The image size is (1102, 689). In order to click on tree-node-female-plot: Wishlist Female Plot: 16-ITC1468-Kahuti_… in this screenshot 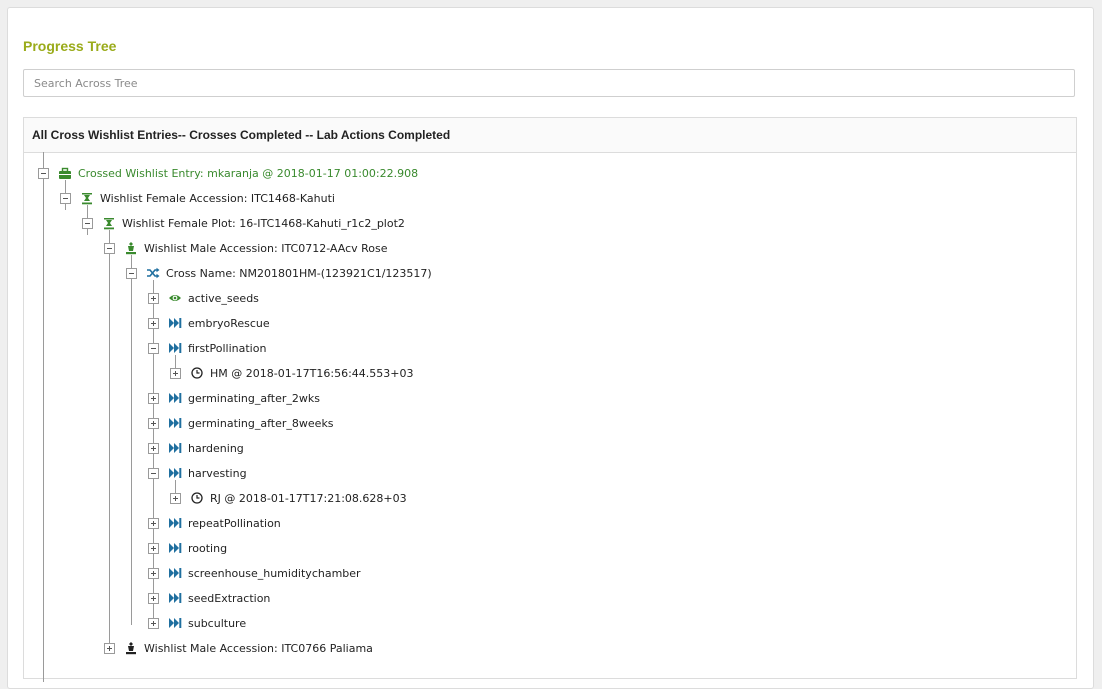, I will do `click(243, 223)`.